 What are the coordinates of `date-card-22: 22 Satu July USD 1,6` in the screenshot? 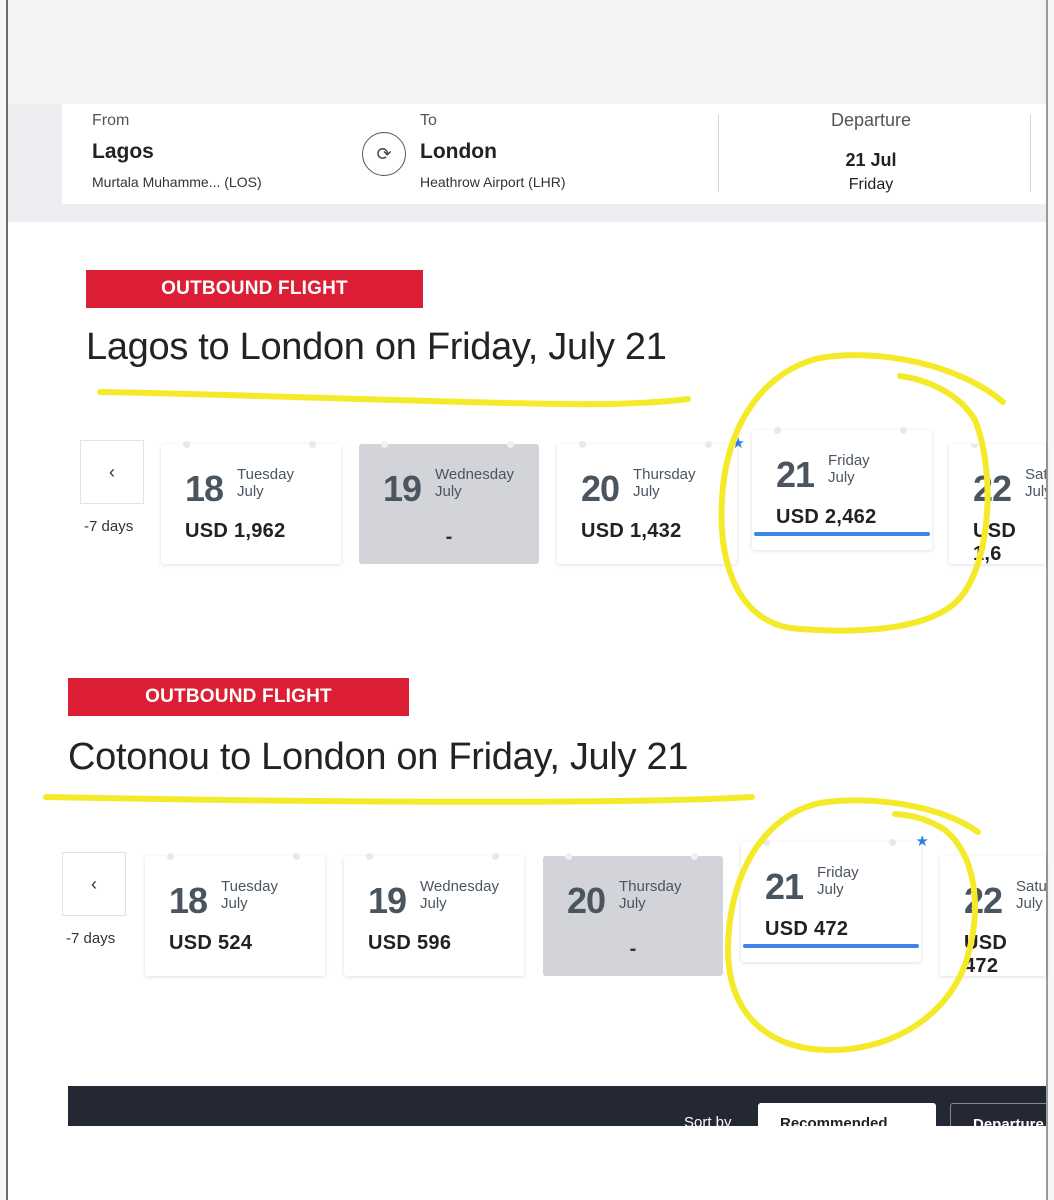 It's located at (997, 504).